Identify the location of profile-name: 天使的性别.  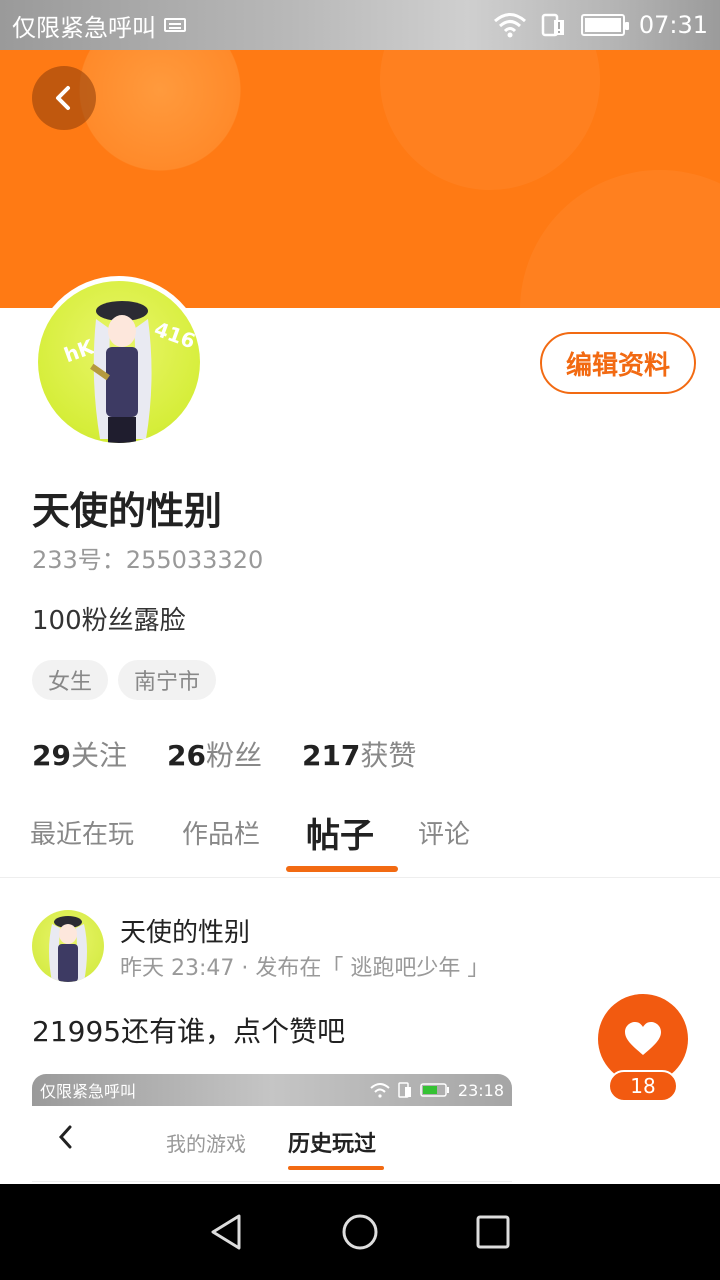
(127, 511).